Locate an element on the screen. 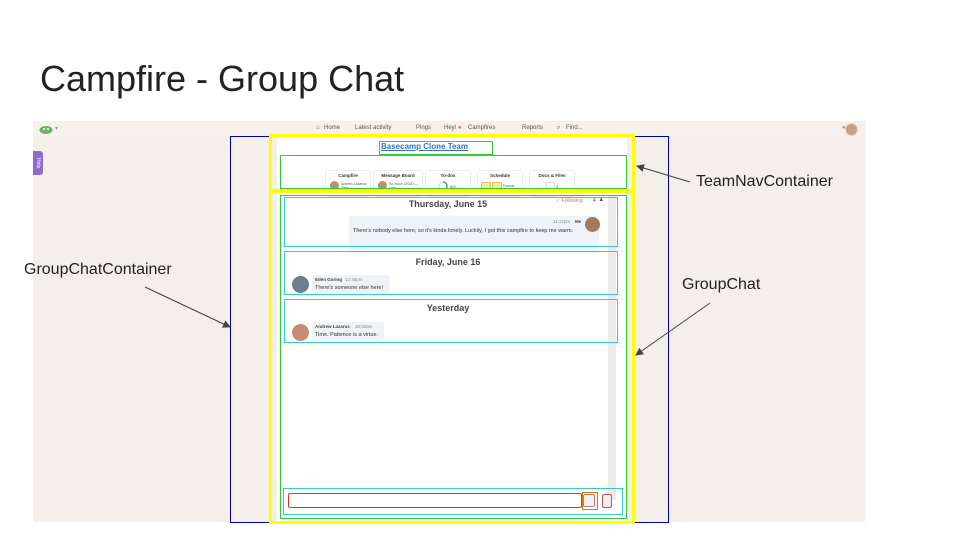  arrow-group-chat-container is located at coordinates (187, 307).